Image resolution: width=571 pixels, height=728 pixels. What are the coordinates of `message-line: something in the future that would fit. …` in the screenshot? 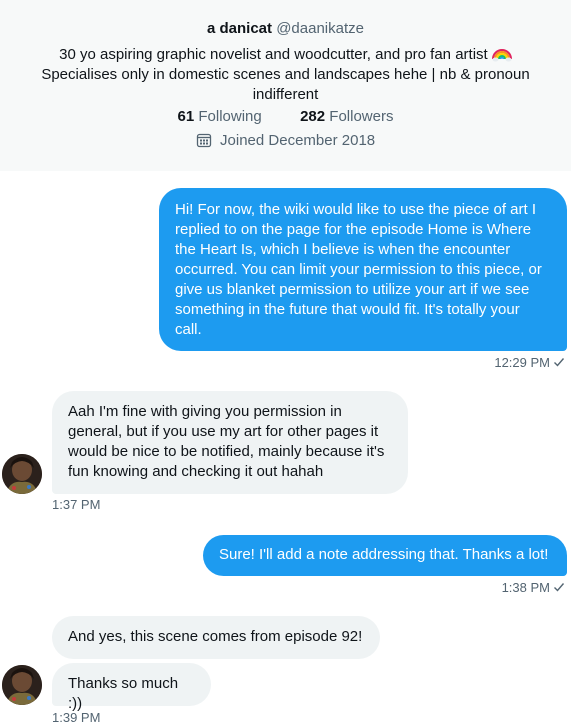 It's located at (347, 309).